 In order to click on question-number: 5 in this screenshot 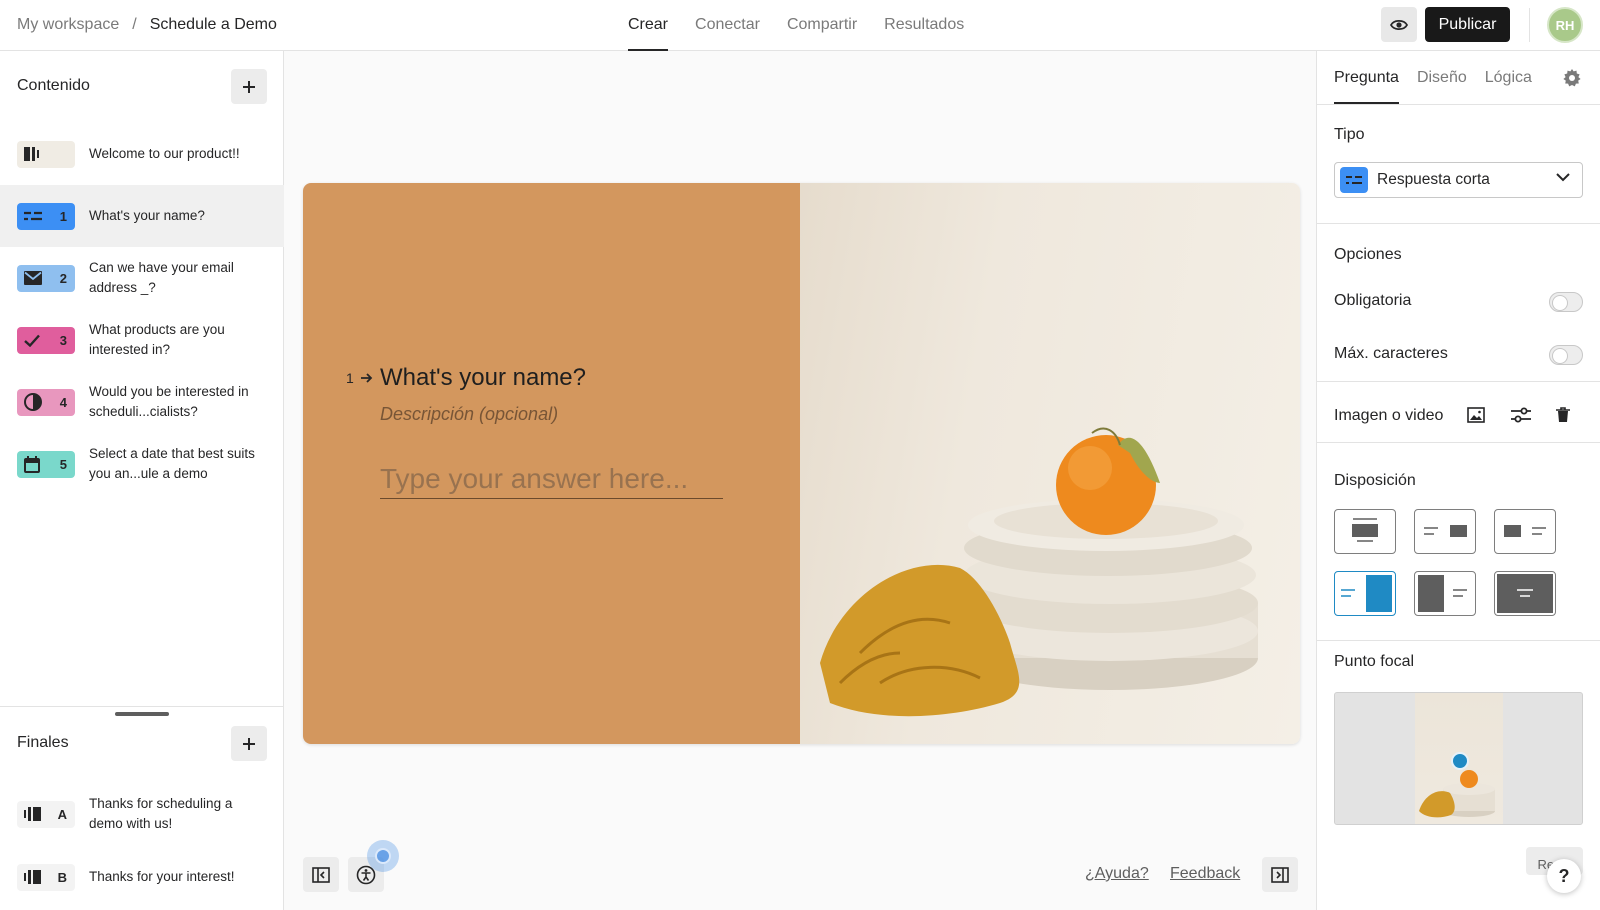, I will do `click(63, 464)`.